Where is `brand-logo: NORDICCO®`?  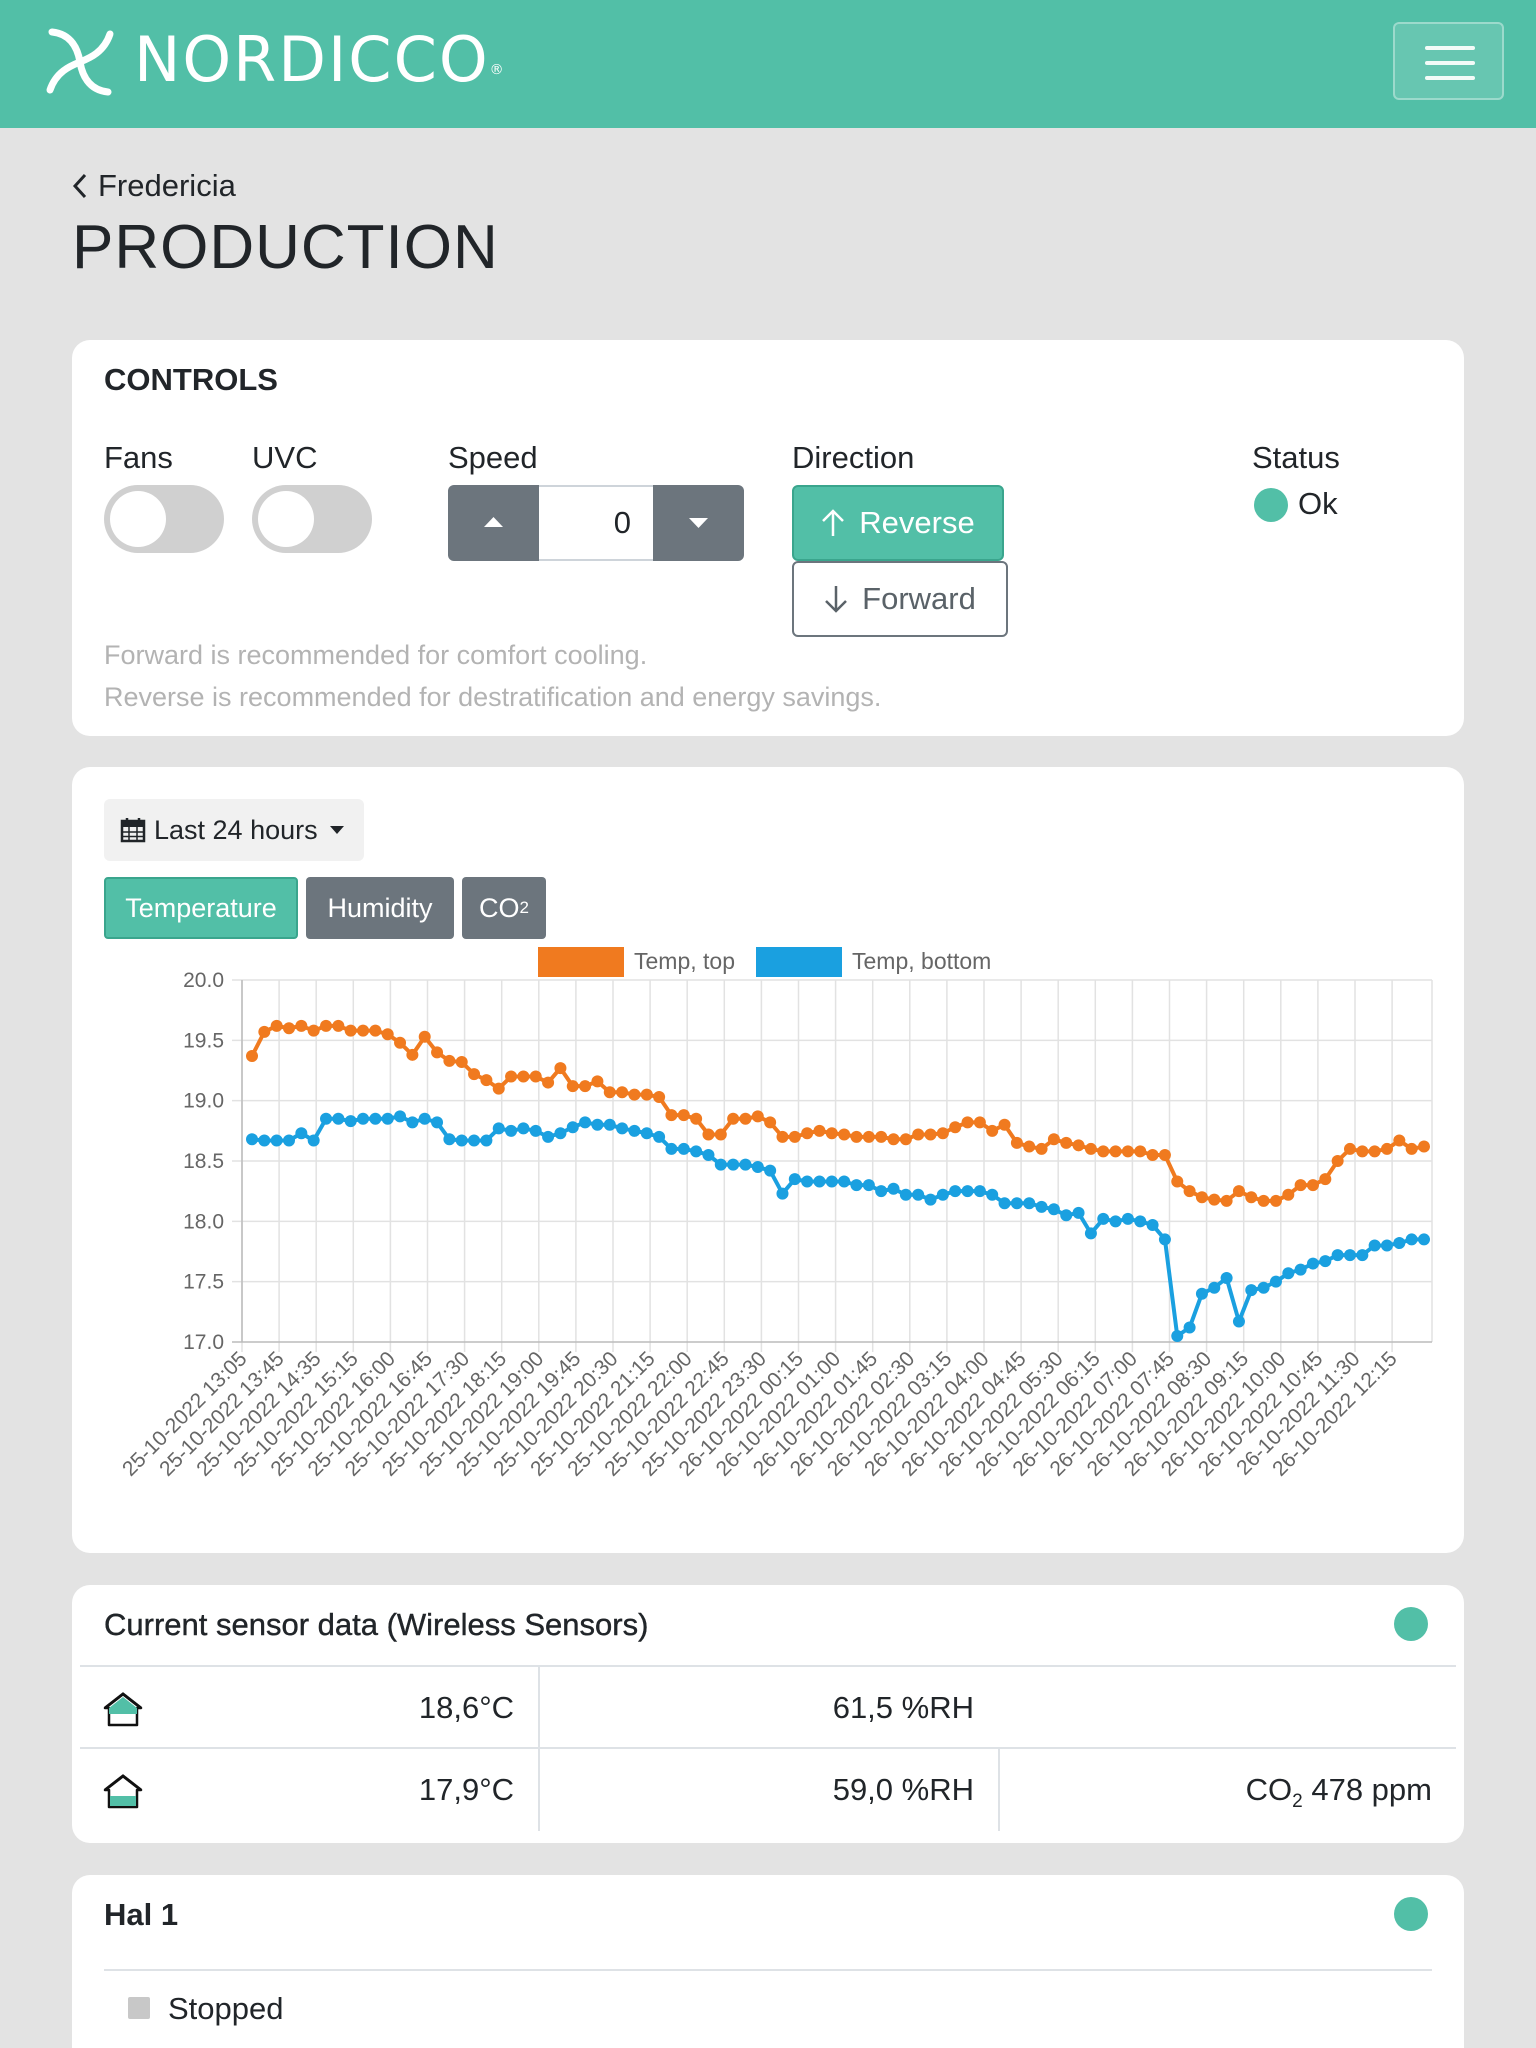 brand-logo: NORDICCO® is located at coordinates (320, 60).